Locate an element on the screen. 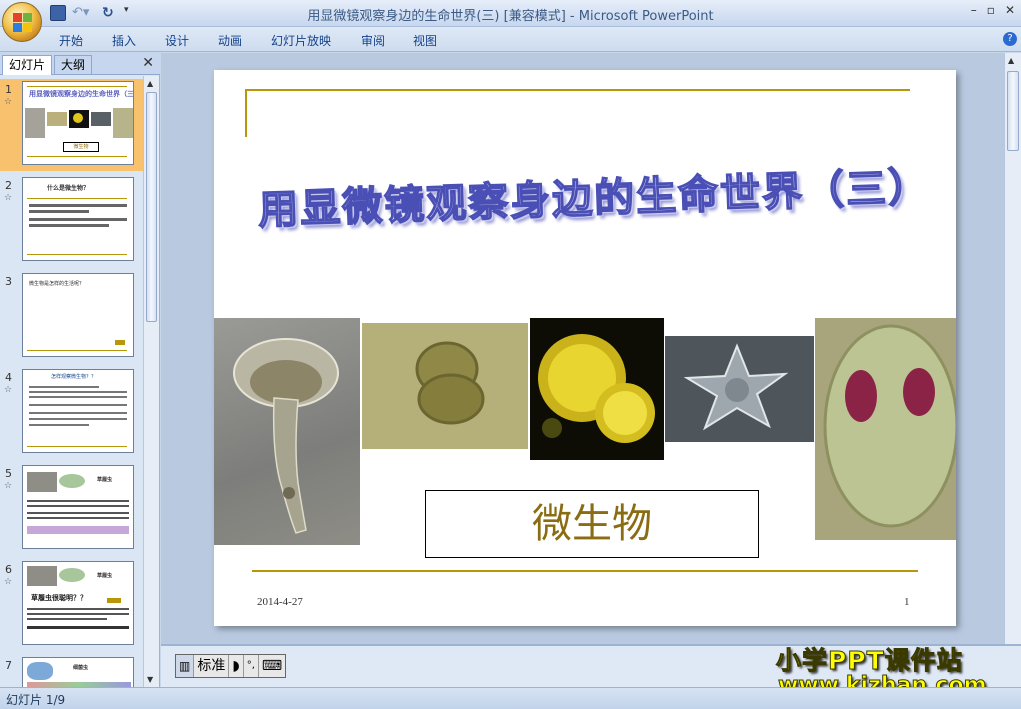 The image size is (1021, 709). thumbnail-scrollbar: ▲ ▼ is located at coordinates (151, 381).